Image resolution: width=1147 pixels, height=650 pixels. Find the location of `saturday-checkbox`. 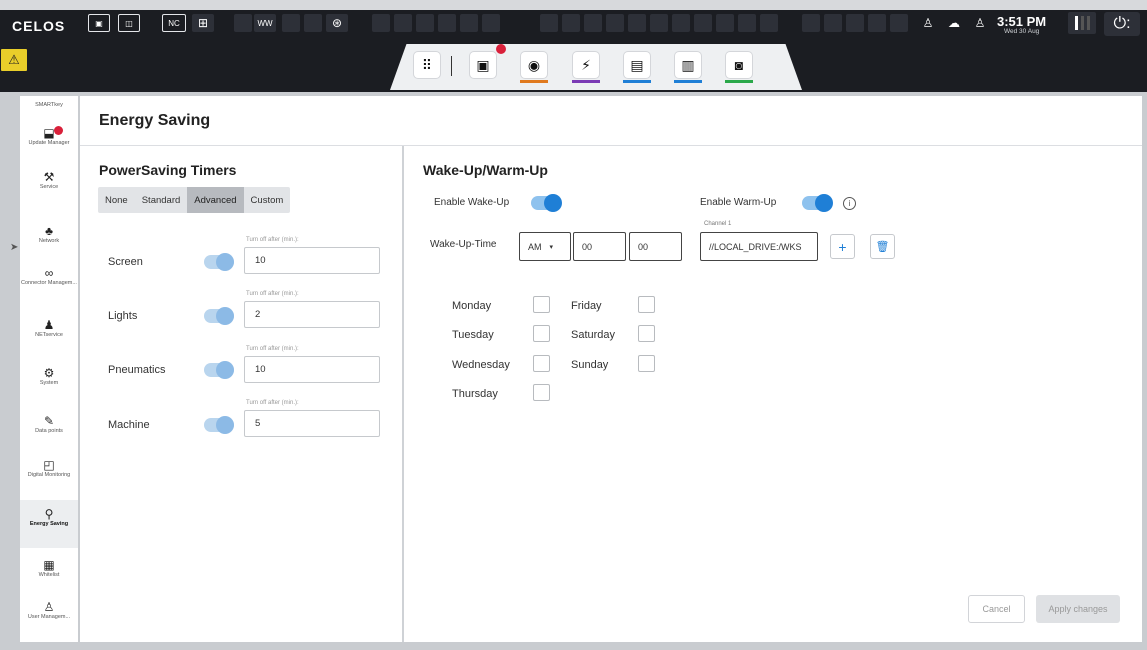

saturday-checkbox is located at coordinates (646, 333).